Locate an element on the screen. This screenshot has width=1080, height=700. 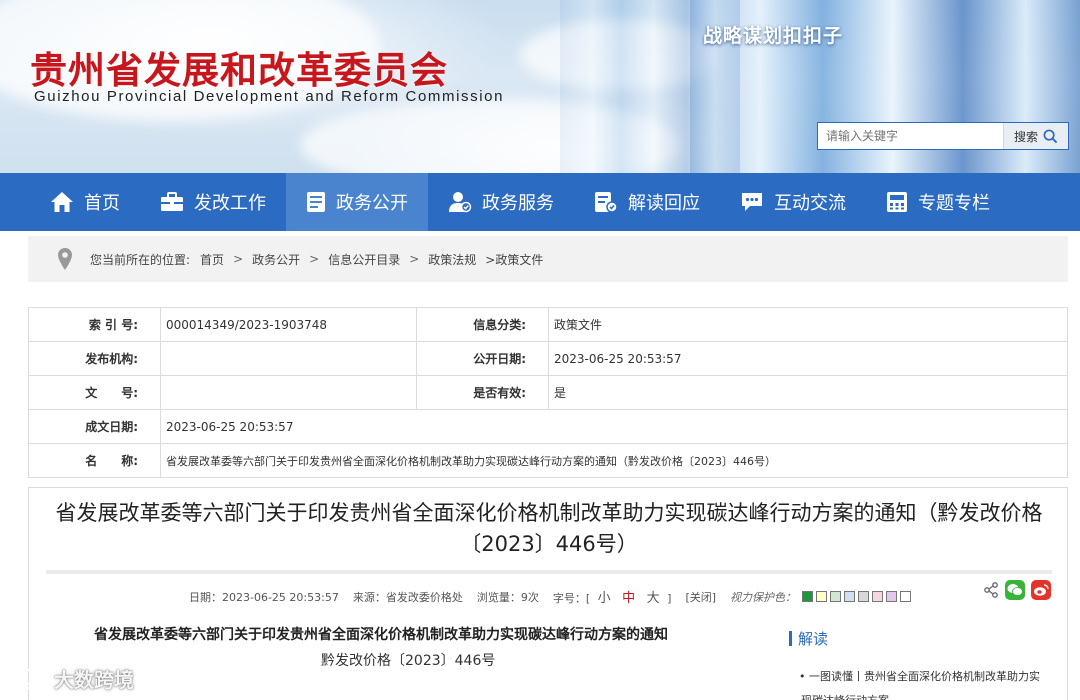
heading-accent-bar is located at coordinates (790, 638).